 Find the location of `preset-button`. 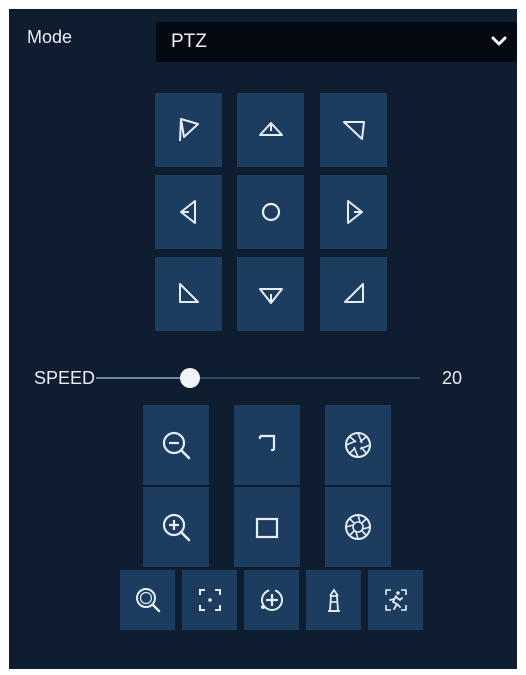

preset-button is located at coordinates (271, 600).